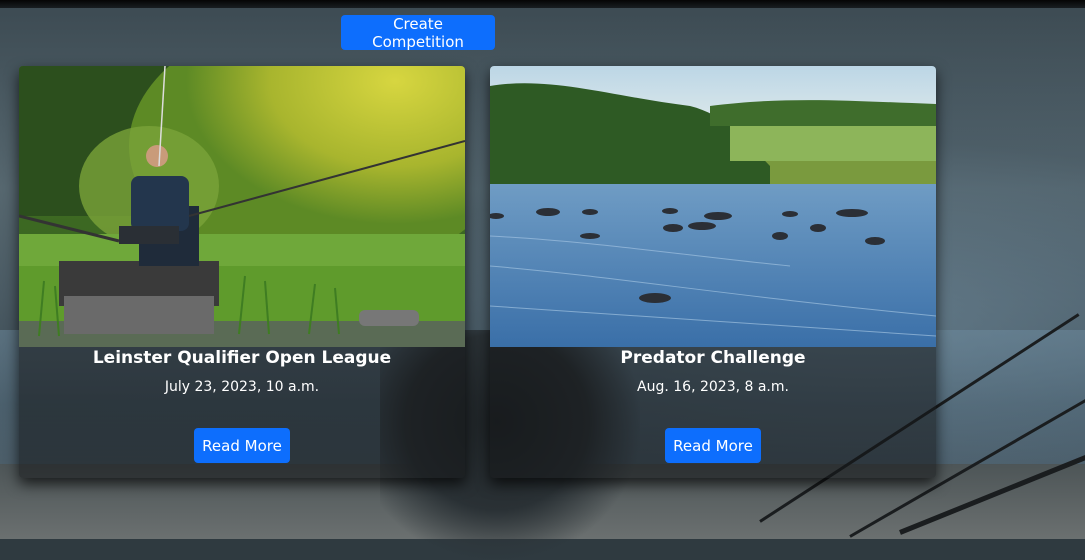  Describe the element at coordinates (542, 4) in the screenshot. I see `top-bar` at that location.